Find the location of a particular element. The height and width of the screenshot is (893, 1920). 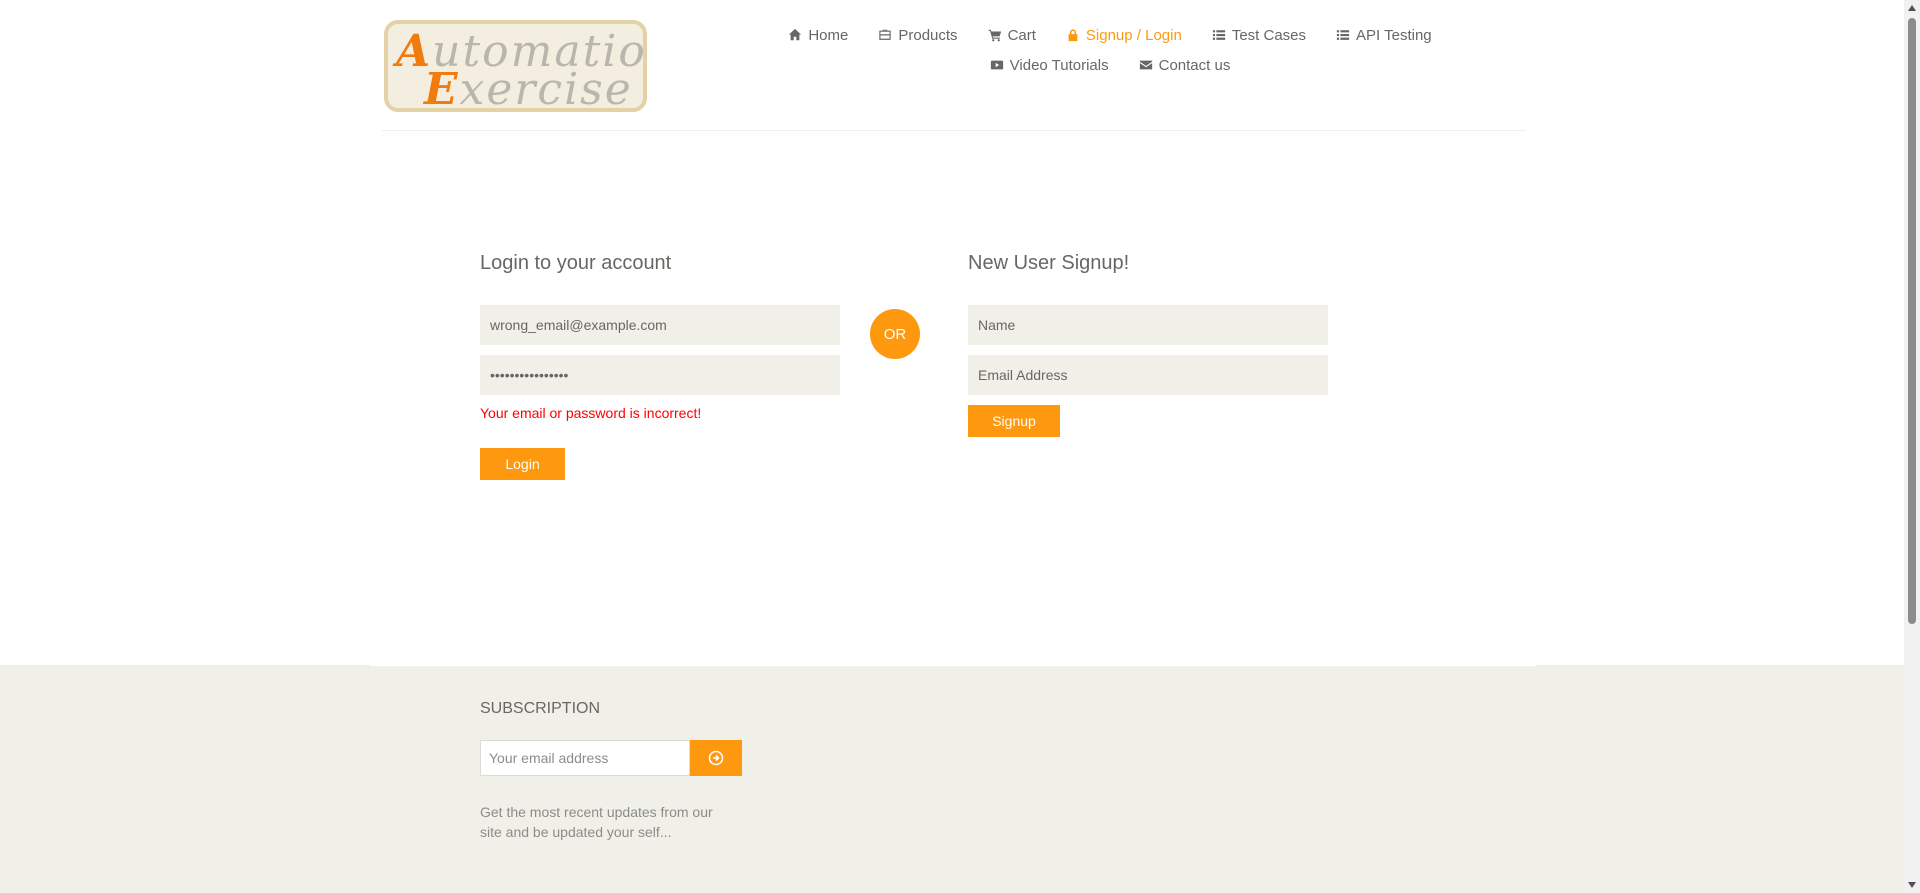

subscribe-button is located at coordinates (716, 758).